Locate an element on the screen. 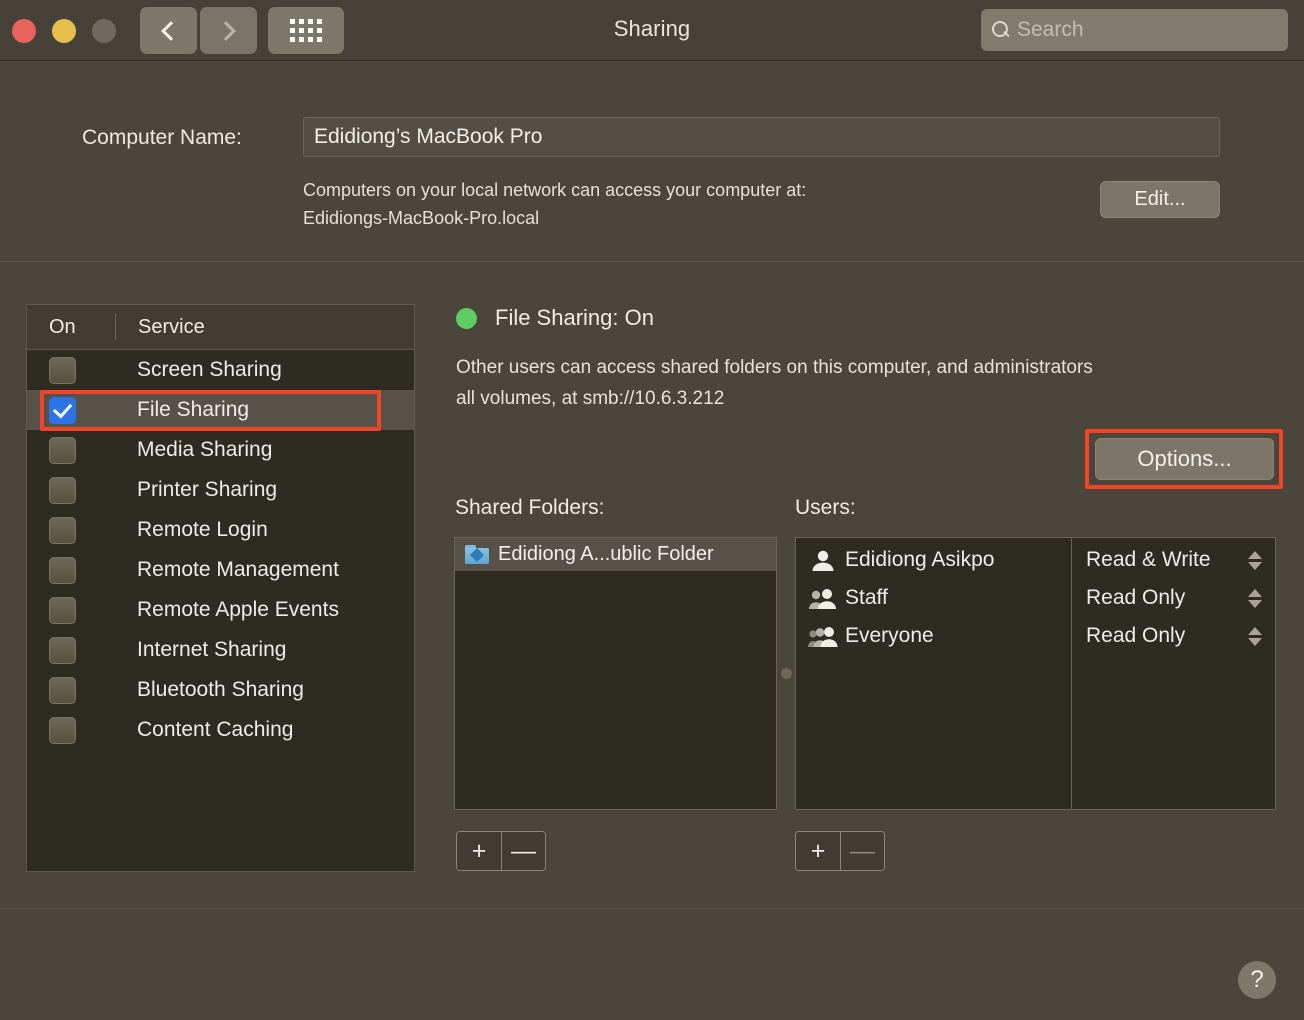  shared-folders-actions: + — is located at coordinates (501, 851).